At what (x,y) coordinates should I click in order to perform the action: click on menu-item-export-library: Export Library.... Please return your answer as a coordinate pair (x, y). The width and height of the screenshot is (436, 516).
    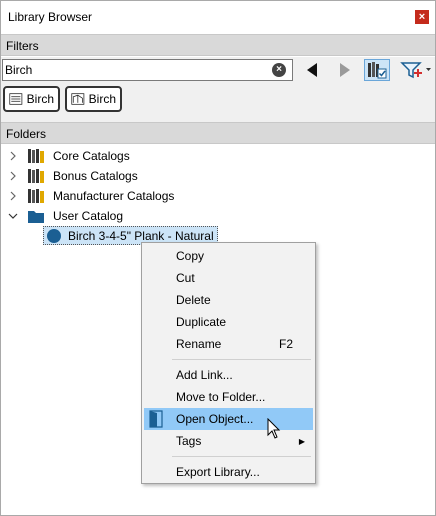
    Looking at the image, I should click on (228, 472).